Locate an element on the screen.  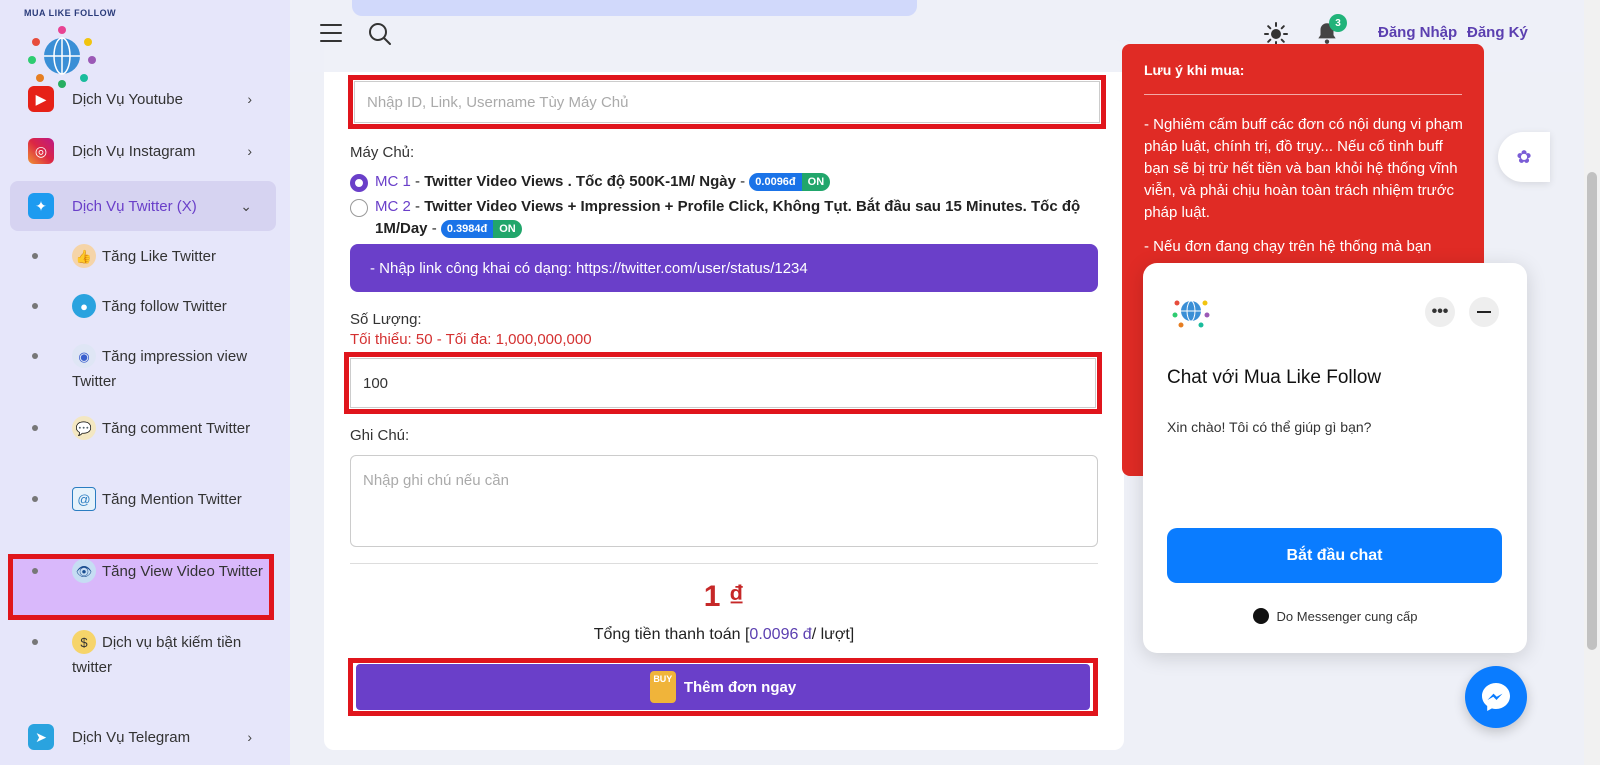
powered-by-text: Do Messenger cung cấp is located at coordinates (1347, 616).